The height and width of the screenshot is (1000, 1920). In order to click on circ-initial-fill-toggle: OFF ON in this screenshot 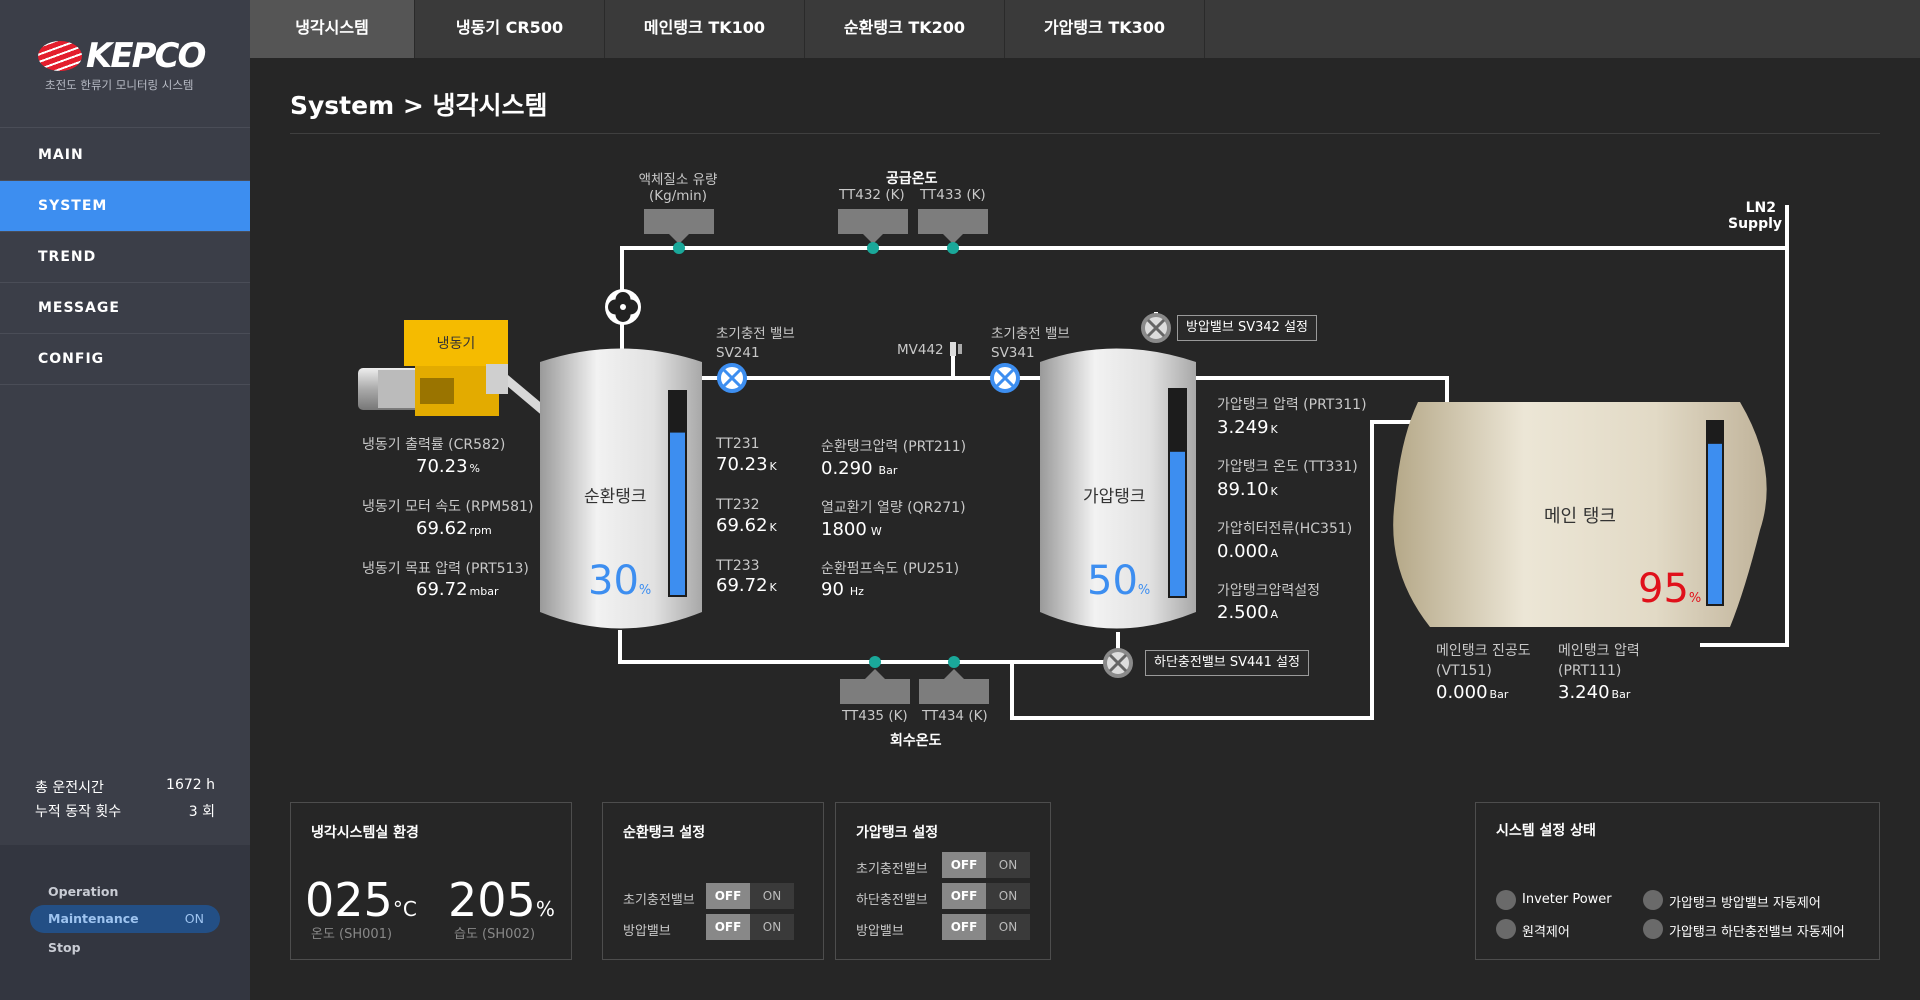, I will do `click(750, 896)`.